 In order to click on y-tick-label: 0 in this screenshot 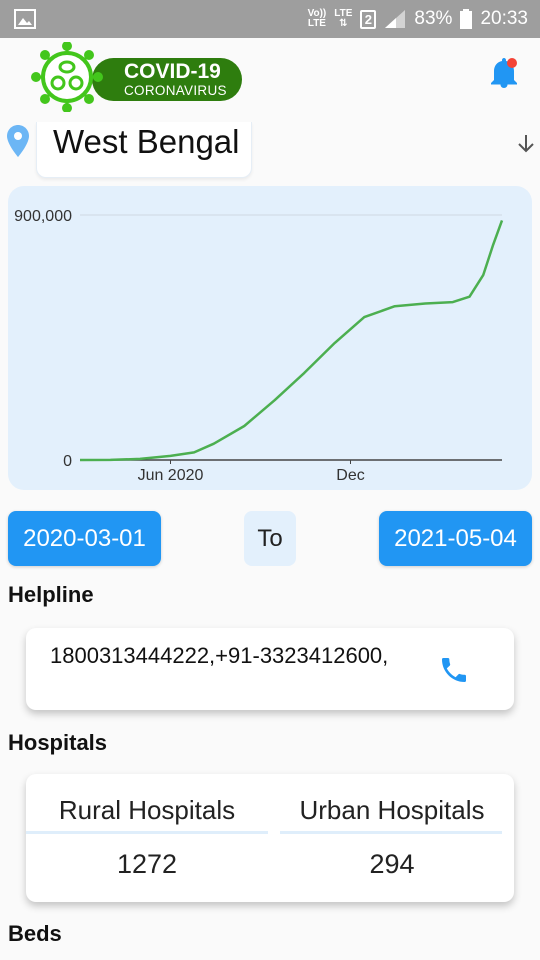, I will do `click(67, 461)`.